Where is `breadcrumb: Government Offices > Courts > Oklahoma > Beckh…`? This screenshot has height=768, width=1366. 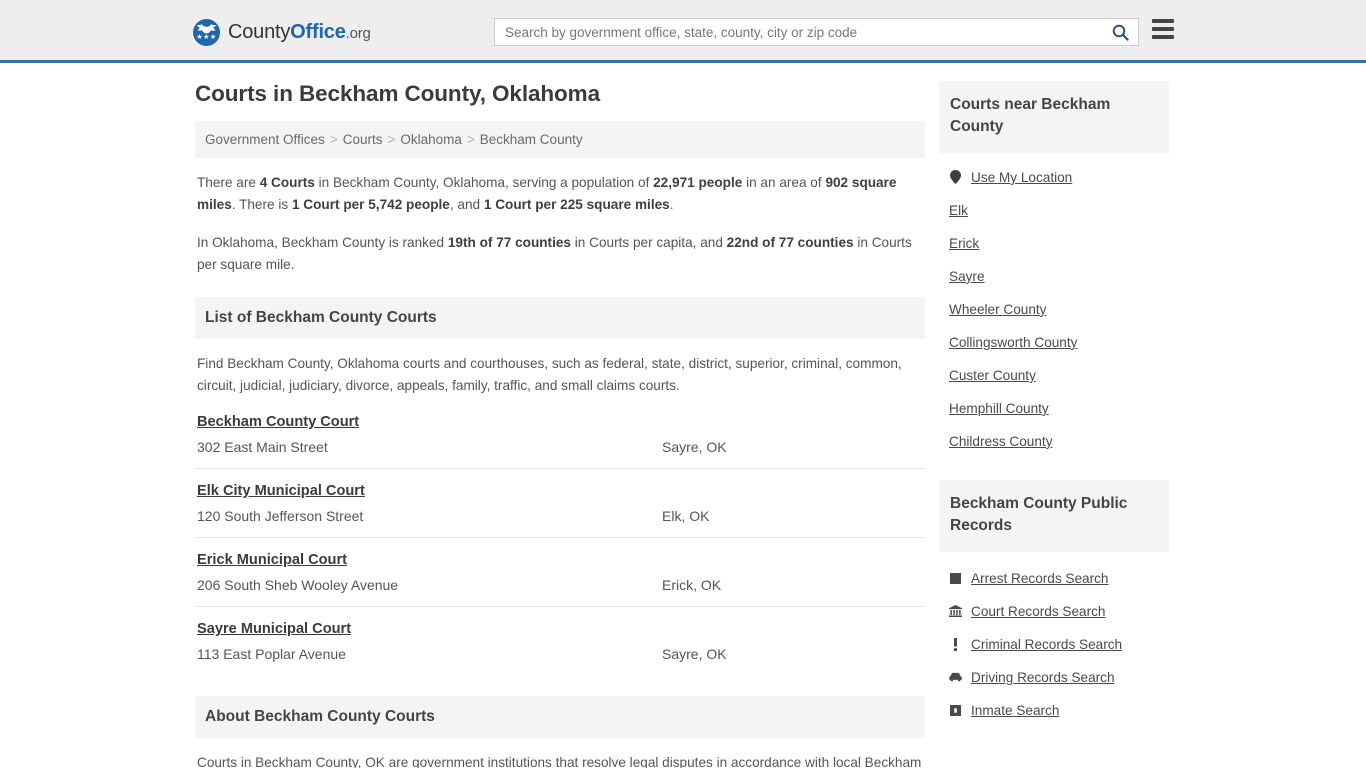 breadcrumb: Government Offices > Courts > Oklahoma > Beckh… is located at coordinates (560, 139).